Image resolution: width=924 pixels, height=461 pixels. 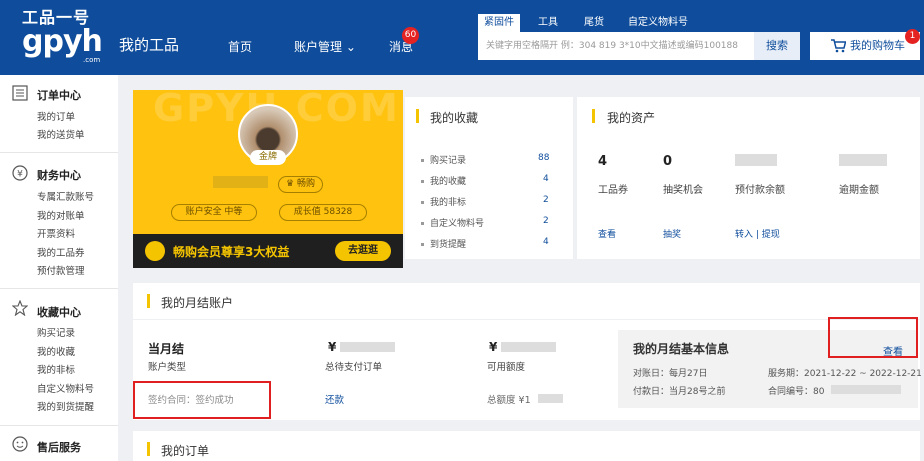 I want to click on account-type-label: 账户类型, so click(x=167, y=367).